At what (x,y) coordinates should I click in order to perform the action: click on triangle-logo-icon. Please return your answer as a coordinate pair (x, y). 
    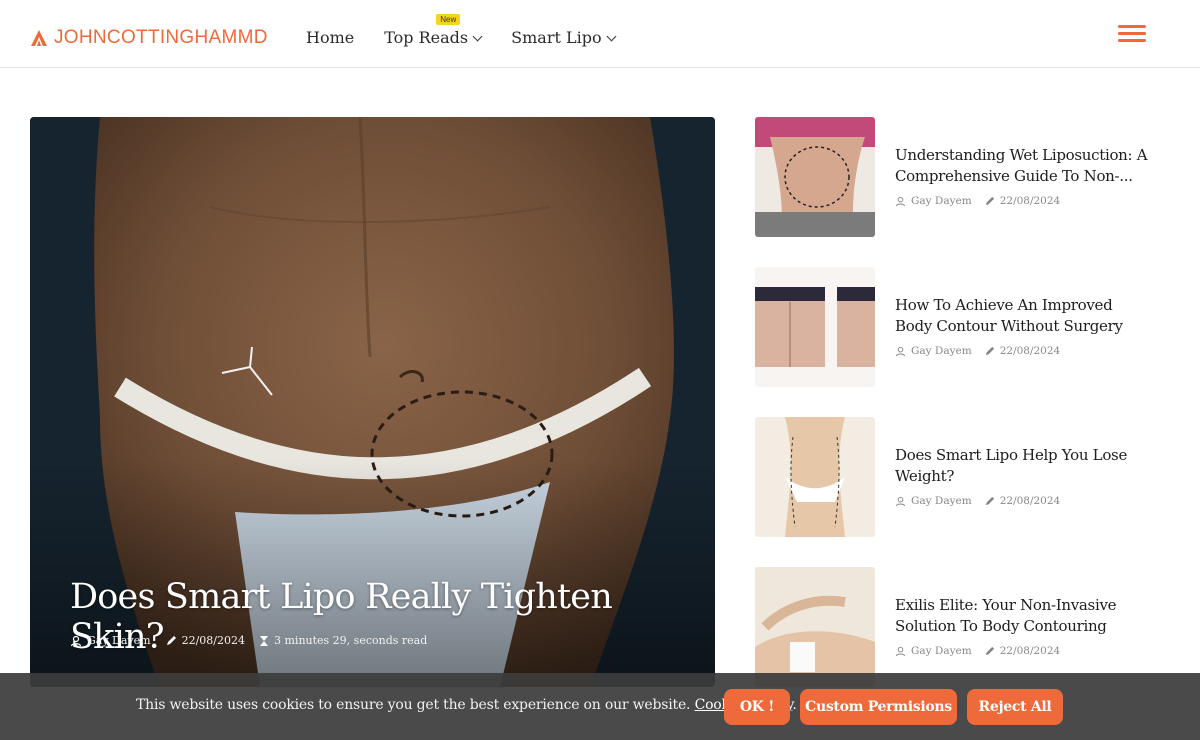
    Looking at the image, I should click on (39, 38).